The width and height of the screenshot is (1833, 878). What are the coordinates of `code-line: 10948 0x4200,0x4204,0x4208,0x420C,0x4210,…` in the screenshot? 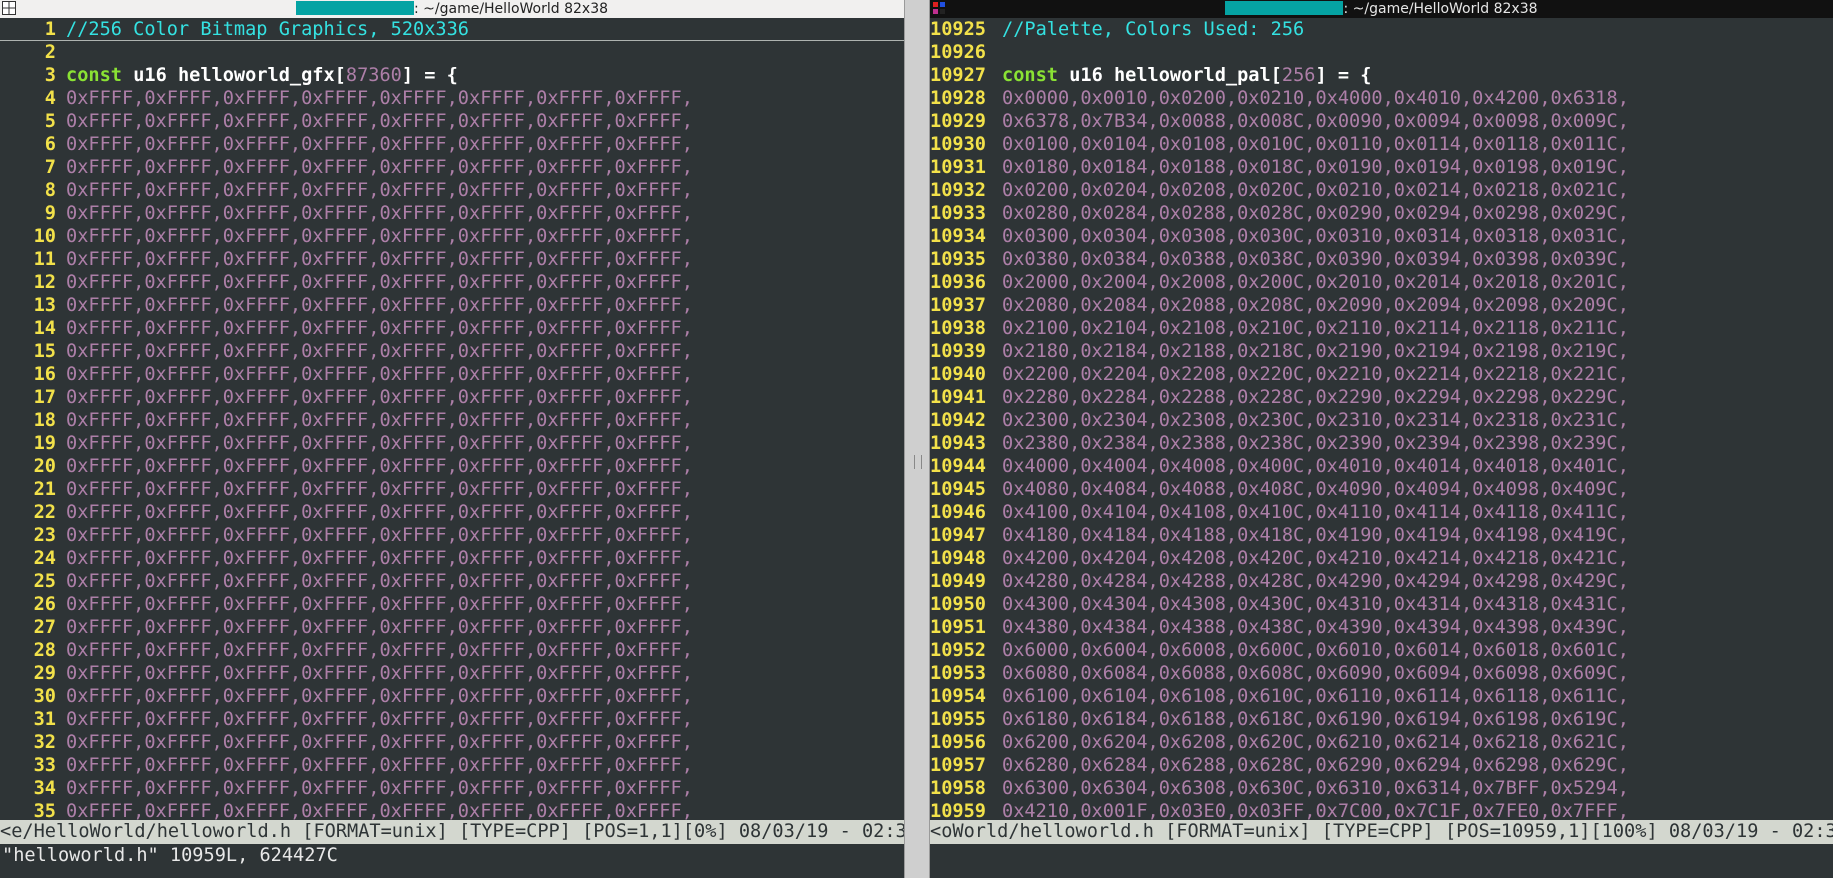 It's located at (1381, 558).